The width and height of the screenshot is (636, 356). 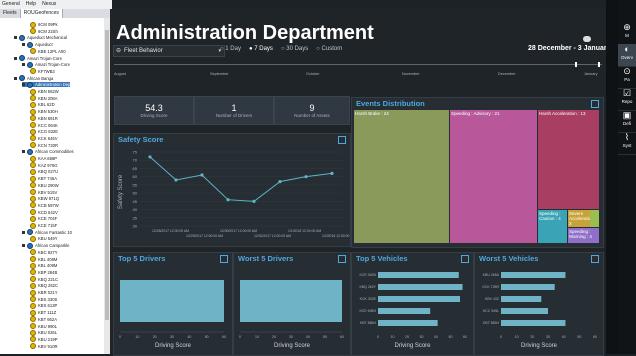 What do you see at coordinates (44, 346) in the screenshot?
I see `tree-node: KBV 910R` at bounding box center [44, 346].